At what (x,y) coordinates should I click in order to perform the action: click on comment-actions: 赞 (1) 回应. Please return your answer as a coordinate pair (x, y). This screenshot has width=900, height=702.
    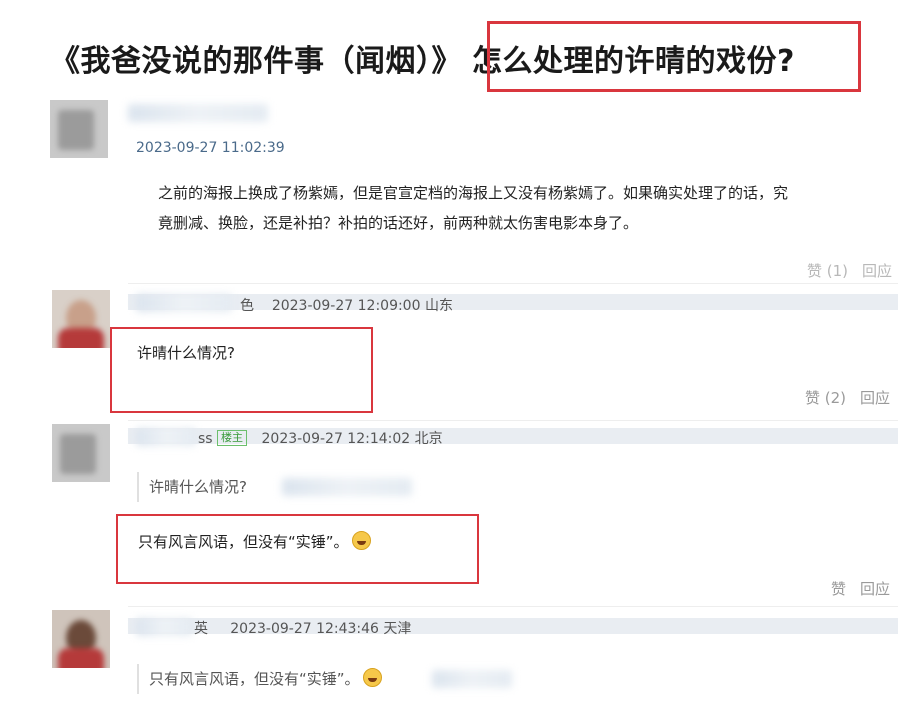
    Looking at the image, I should click on (842, 270).